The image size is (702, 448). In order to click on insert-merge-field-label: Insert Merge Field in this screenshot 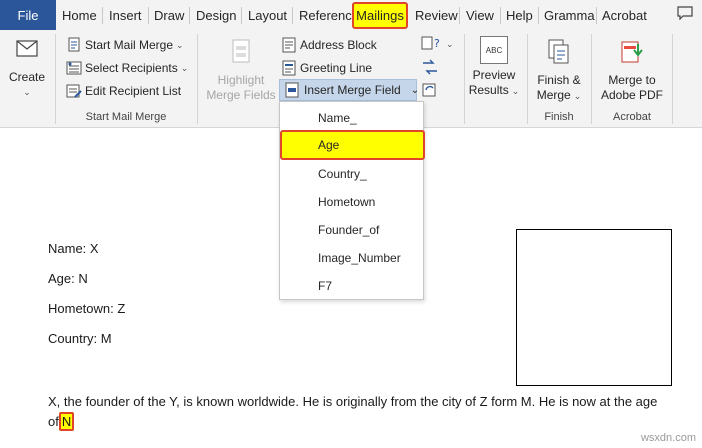, I will do `click(352, 90)`.